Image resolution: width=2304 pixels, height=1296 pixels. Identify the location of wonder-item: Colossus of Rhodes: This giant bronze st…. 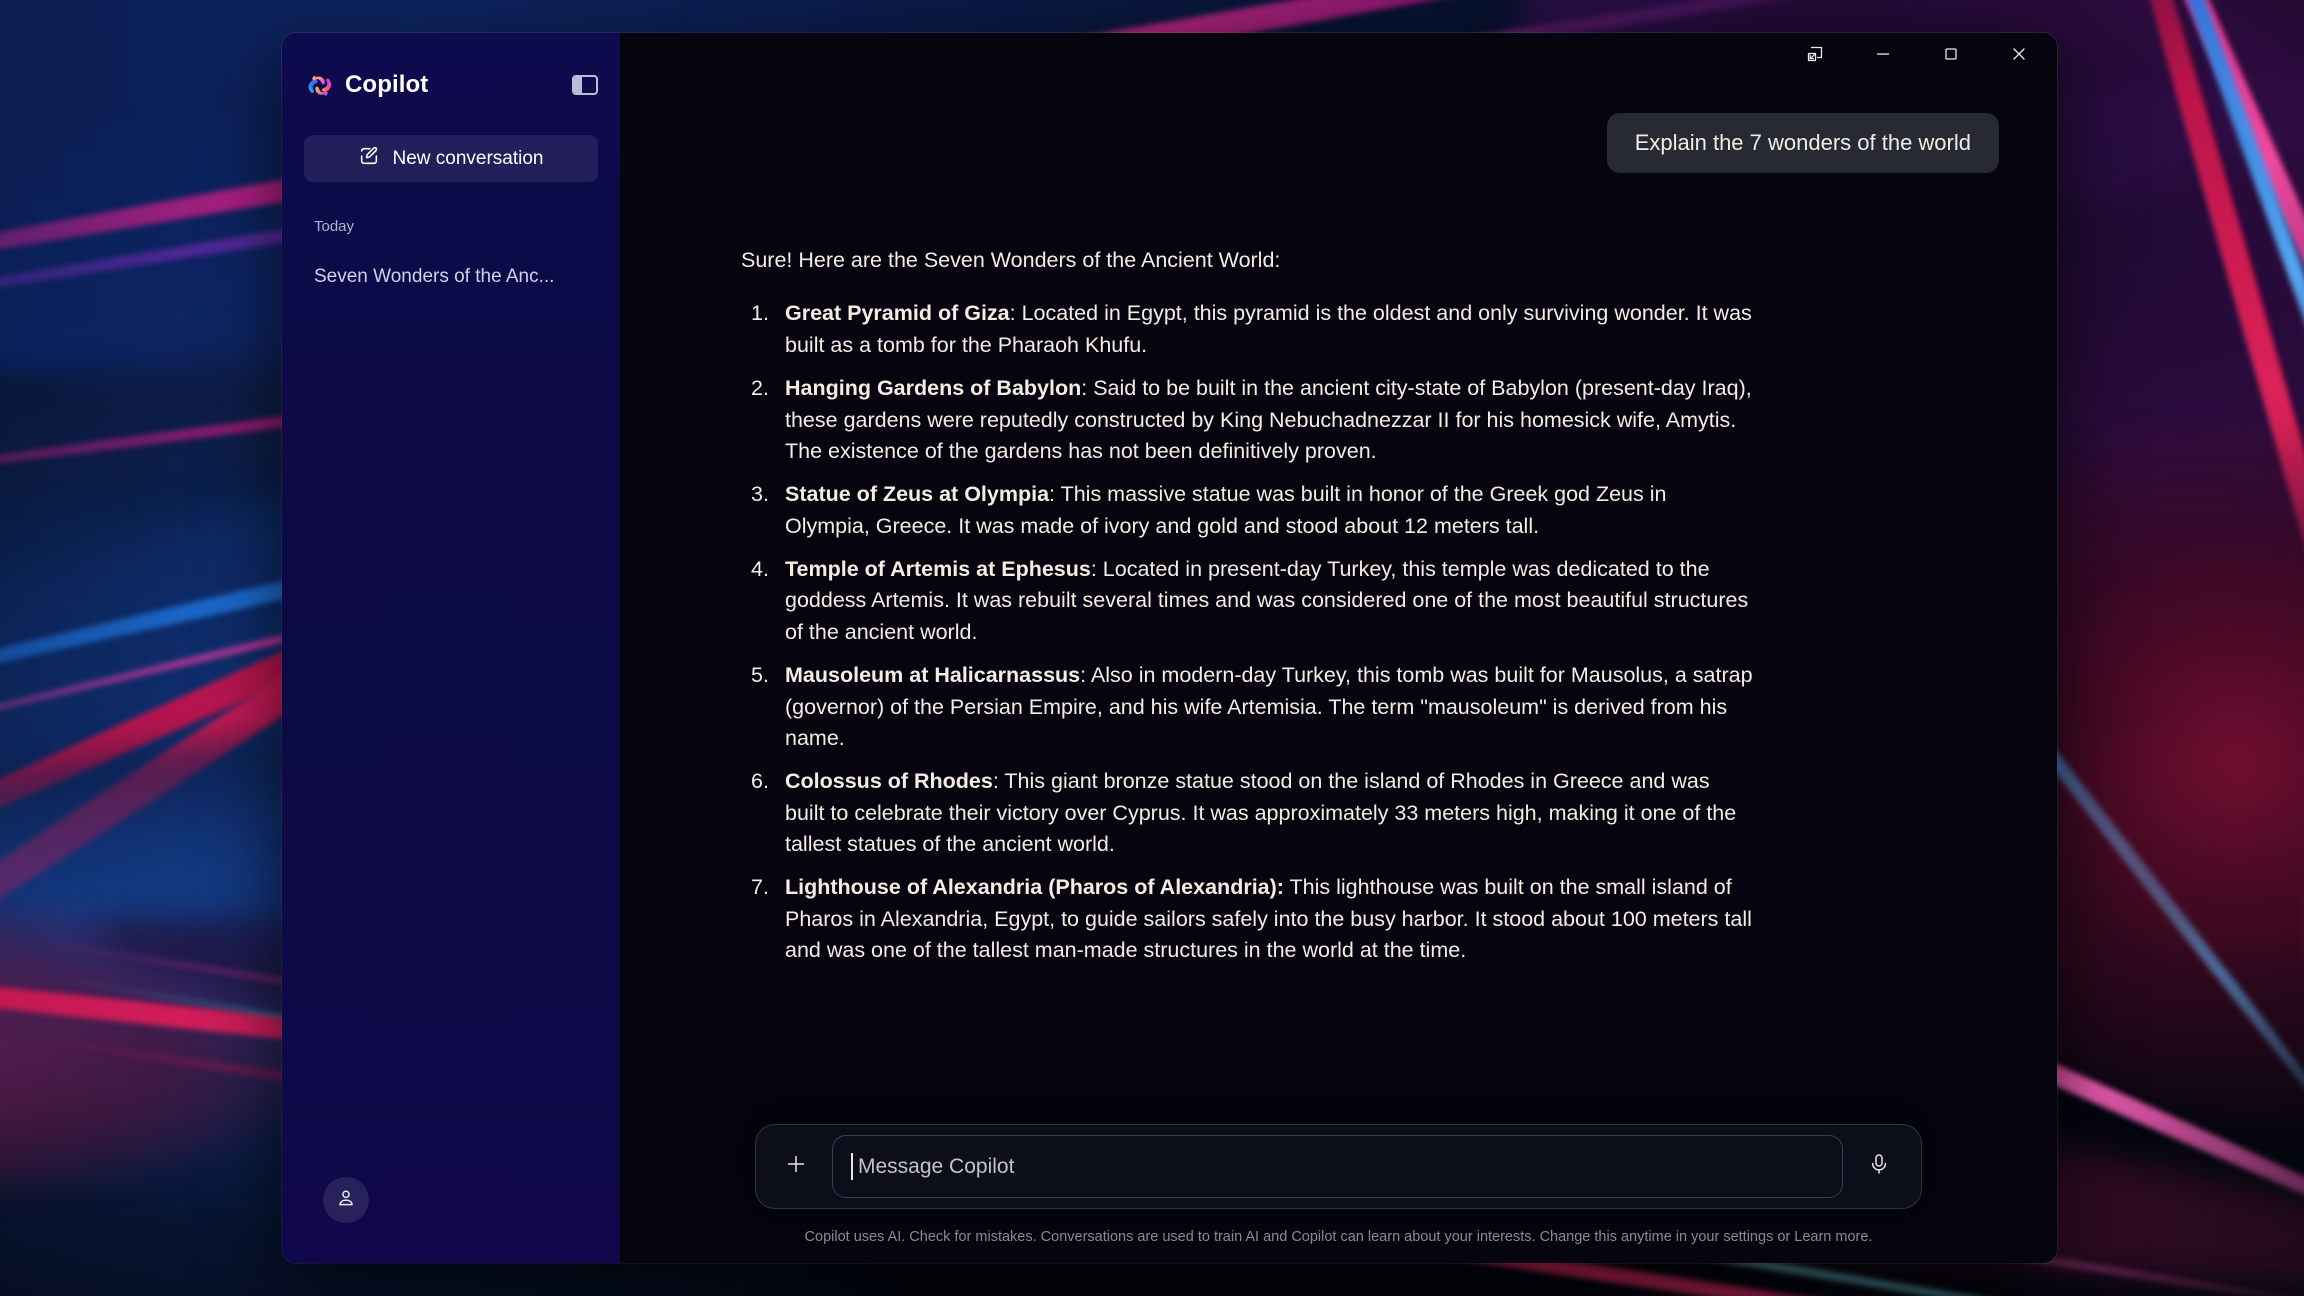
(1247, 813).